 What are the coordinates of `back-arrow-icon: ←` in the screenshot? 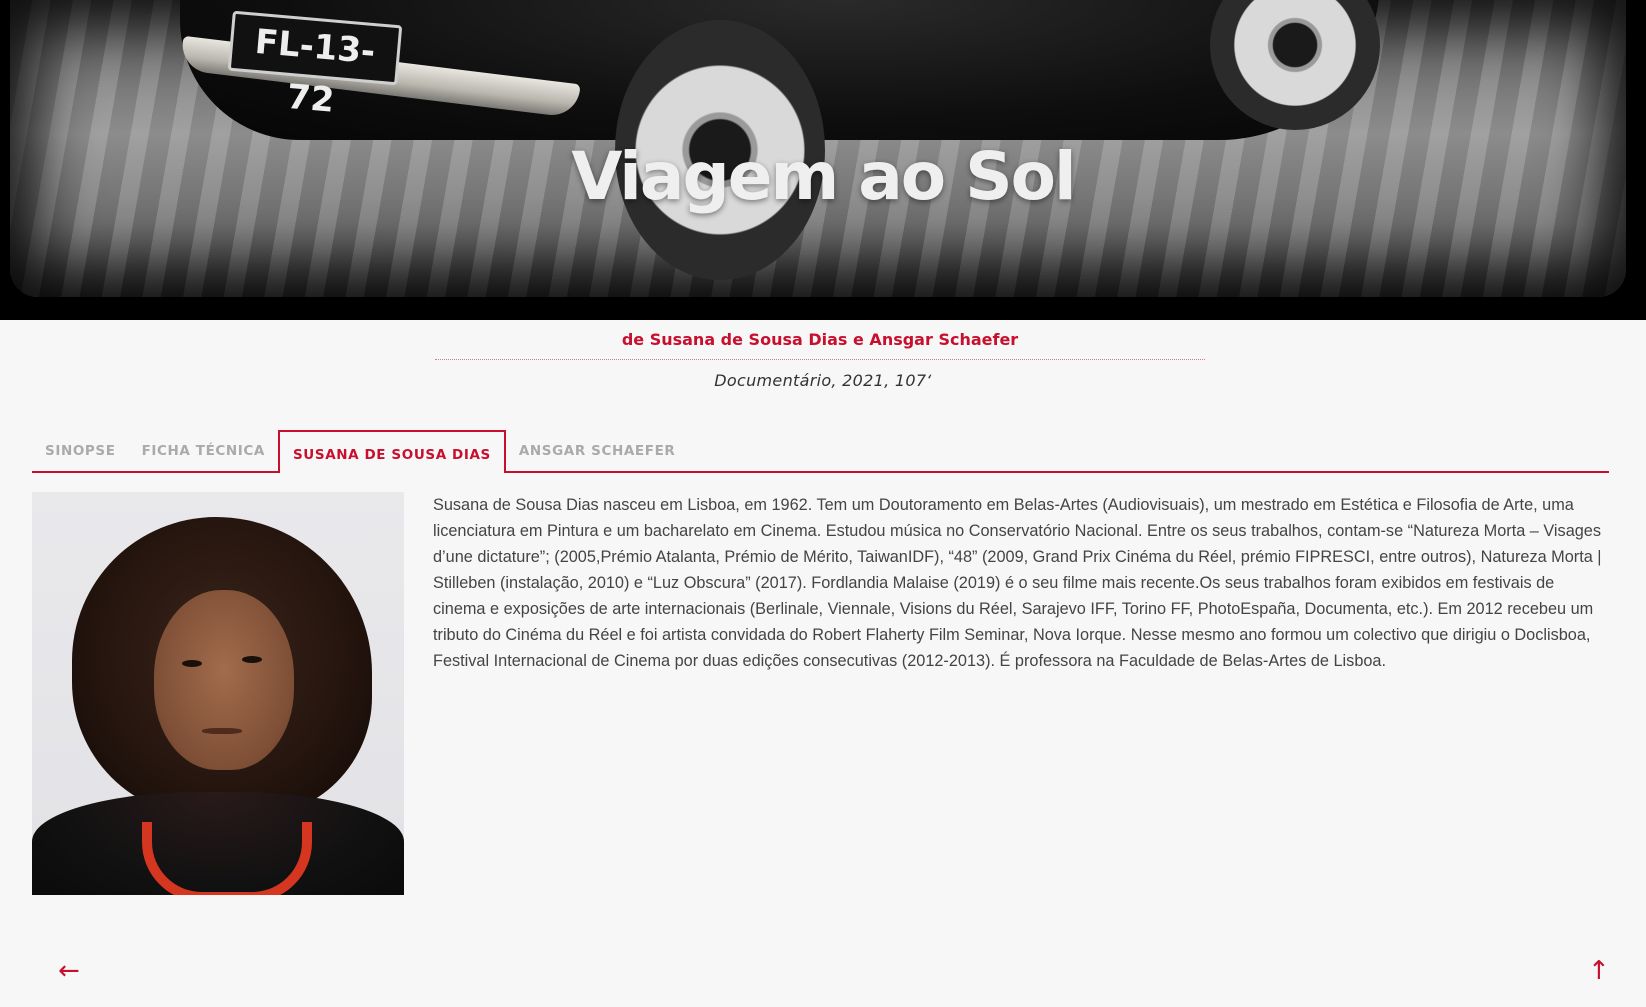 It's located at (69, 971).